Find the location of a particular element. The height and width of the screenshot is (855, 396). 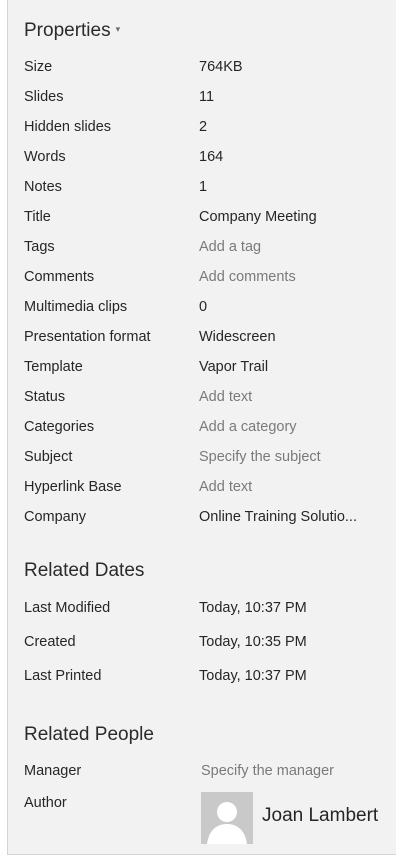

property-row-tags: Tags Add a tag is located at coordinates (209, 247).